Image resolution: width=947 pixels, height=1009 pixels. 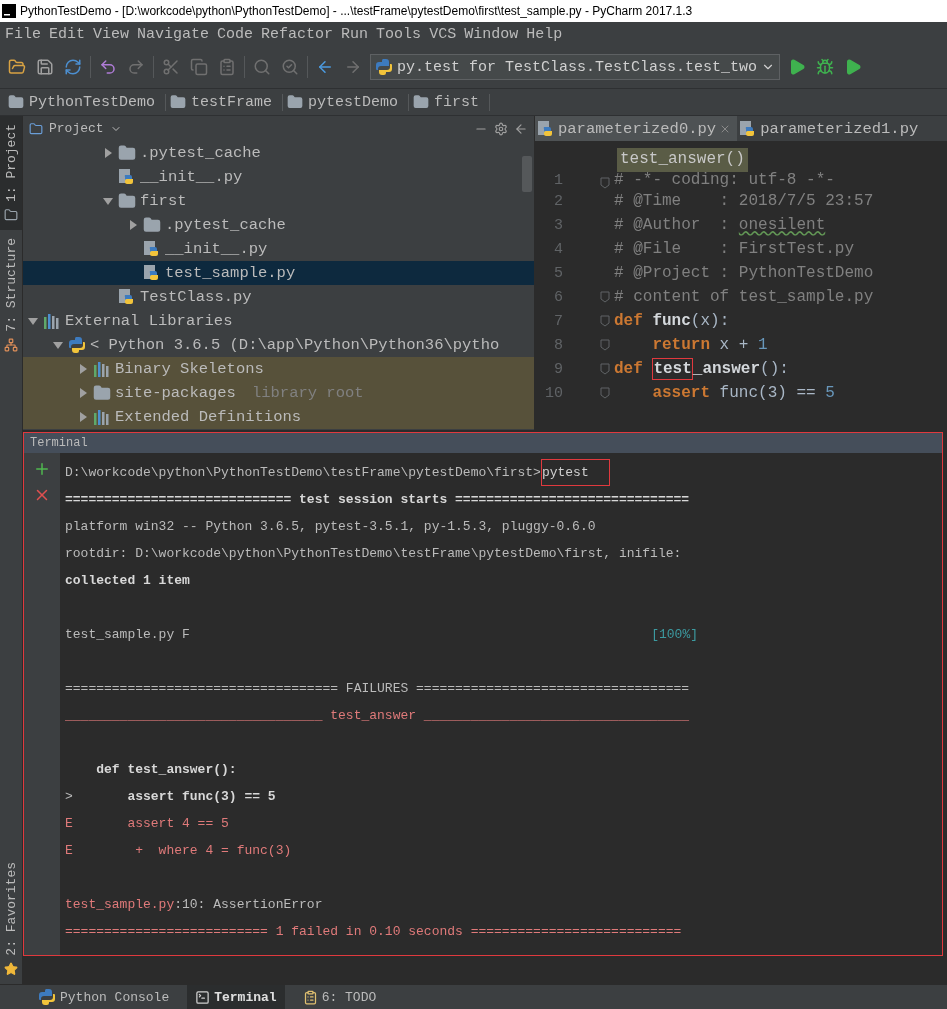 I want to click on tree-row: test_sample.py, so click(x=278, y=273).